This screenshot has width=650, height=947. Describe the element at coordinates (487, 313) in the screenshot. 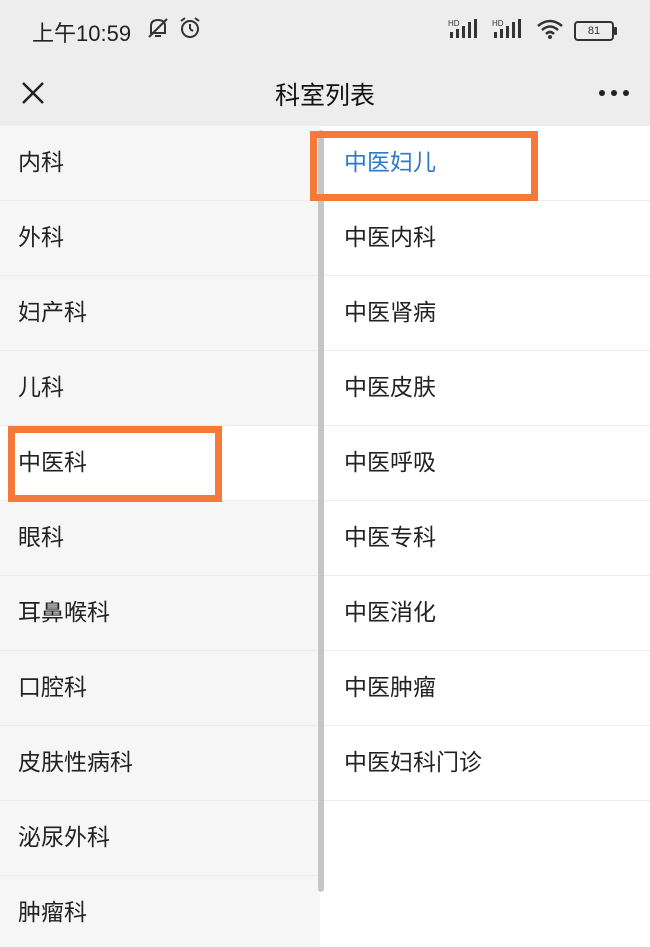

I see `sub-department-item: 中医肾病` at that location.